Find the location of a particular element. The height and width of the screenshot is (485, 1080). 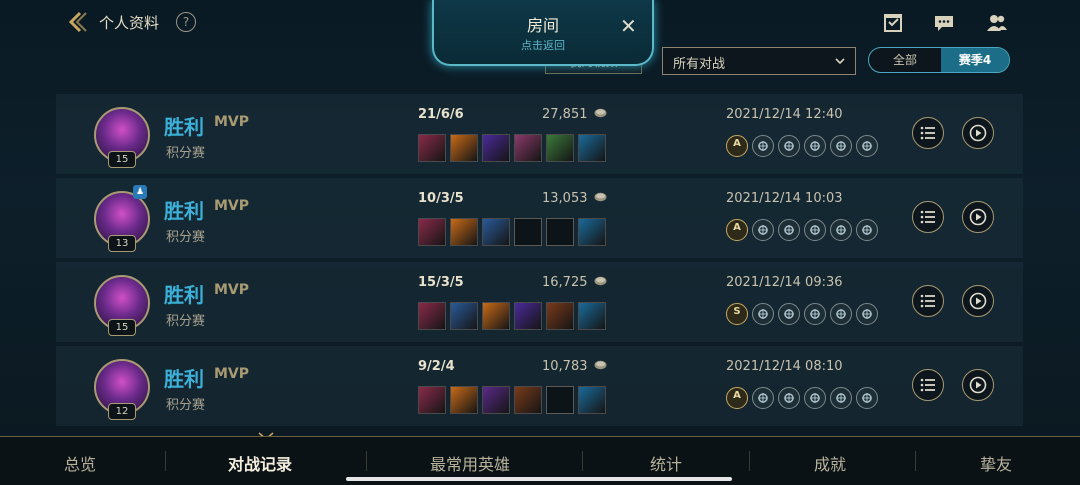

friends-icon is located at coordinates (997, 23).